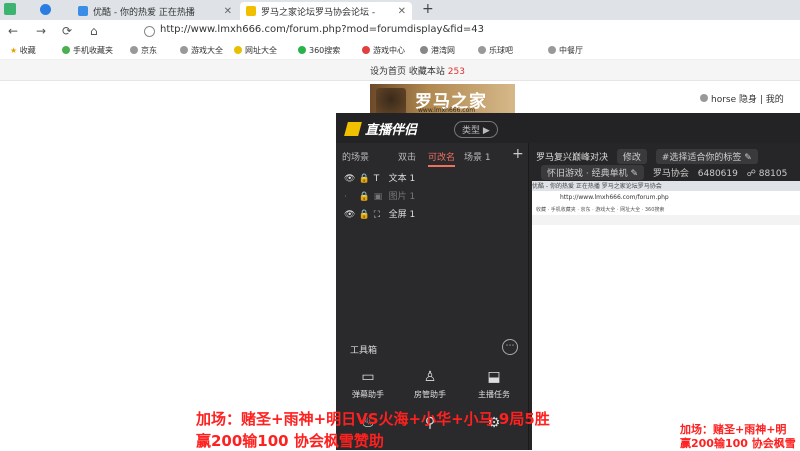 The width and height of the screenshot is (800, 451). What do you see at coordinates (717, 174) in the screenshot?
I see `room-id: 6480619` at bounding box center [717, 174].